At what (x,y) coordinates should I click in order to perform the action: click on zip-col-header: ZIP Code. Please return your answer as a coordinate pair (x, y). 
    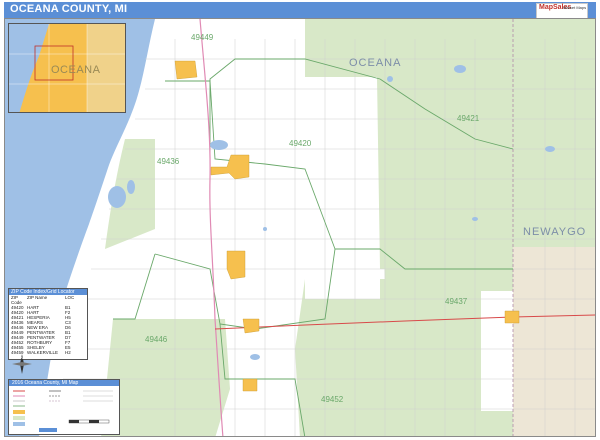
    Looking at the image, I should click on (16, 300).